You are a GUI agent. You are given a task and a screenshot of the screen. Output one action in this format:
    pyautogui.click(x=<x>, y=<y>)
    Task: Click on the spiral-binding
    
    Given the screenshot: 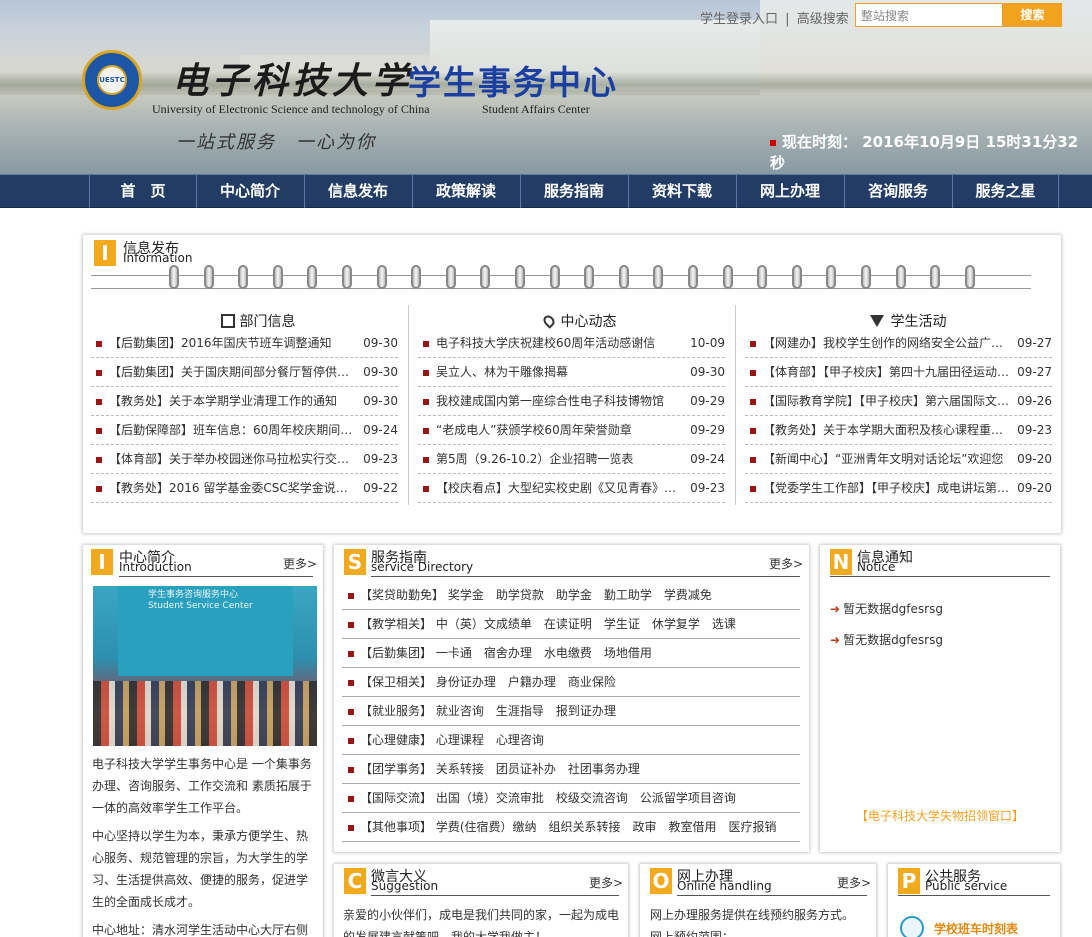 What is the action you would take?
    pyautogui.click(x=561, y=282)
    